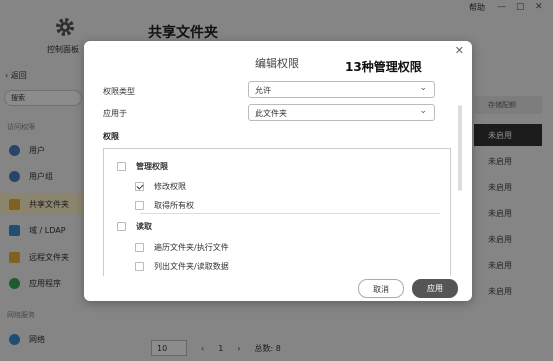 This screenshot has height=361, width=553. Describe the element at coordinates (152, 166) in the screenshot. I see `permission-label: 管理权限` at that location.